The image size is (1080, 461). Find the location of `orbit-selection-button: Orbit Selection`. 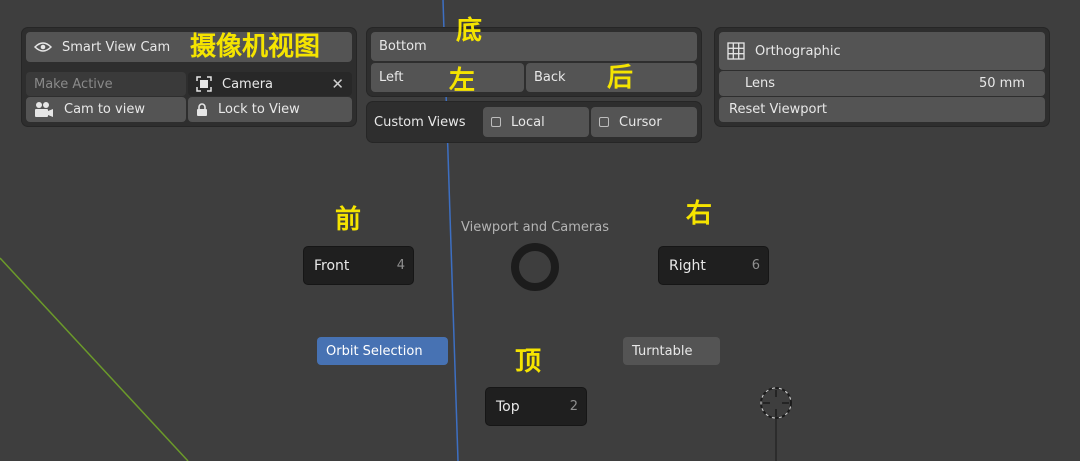

orbit-selection-button: Orbit Selection is located at coordinates (382, 351).